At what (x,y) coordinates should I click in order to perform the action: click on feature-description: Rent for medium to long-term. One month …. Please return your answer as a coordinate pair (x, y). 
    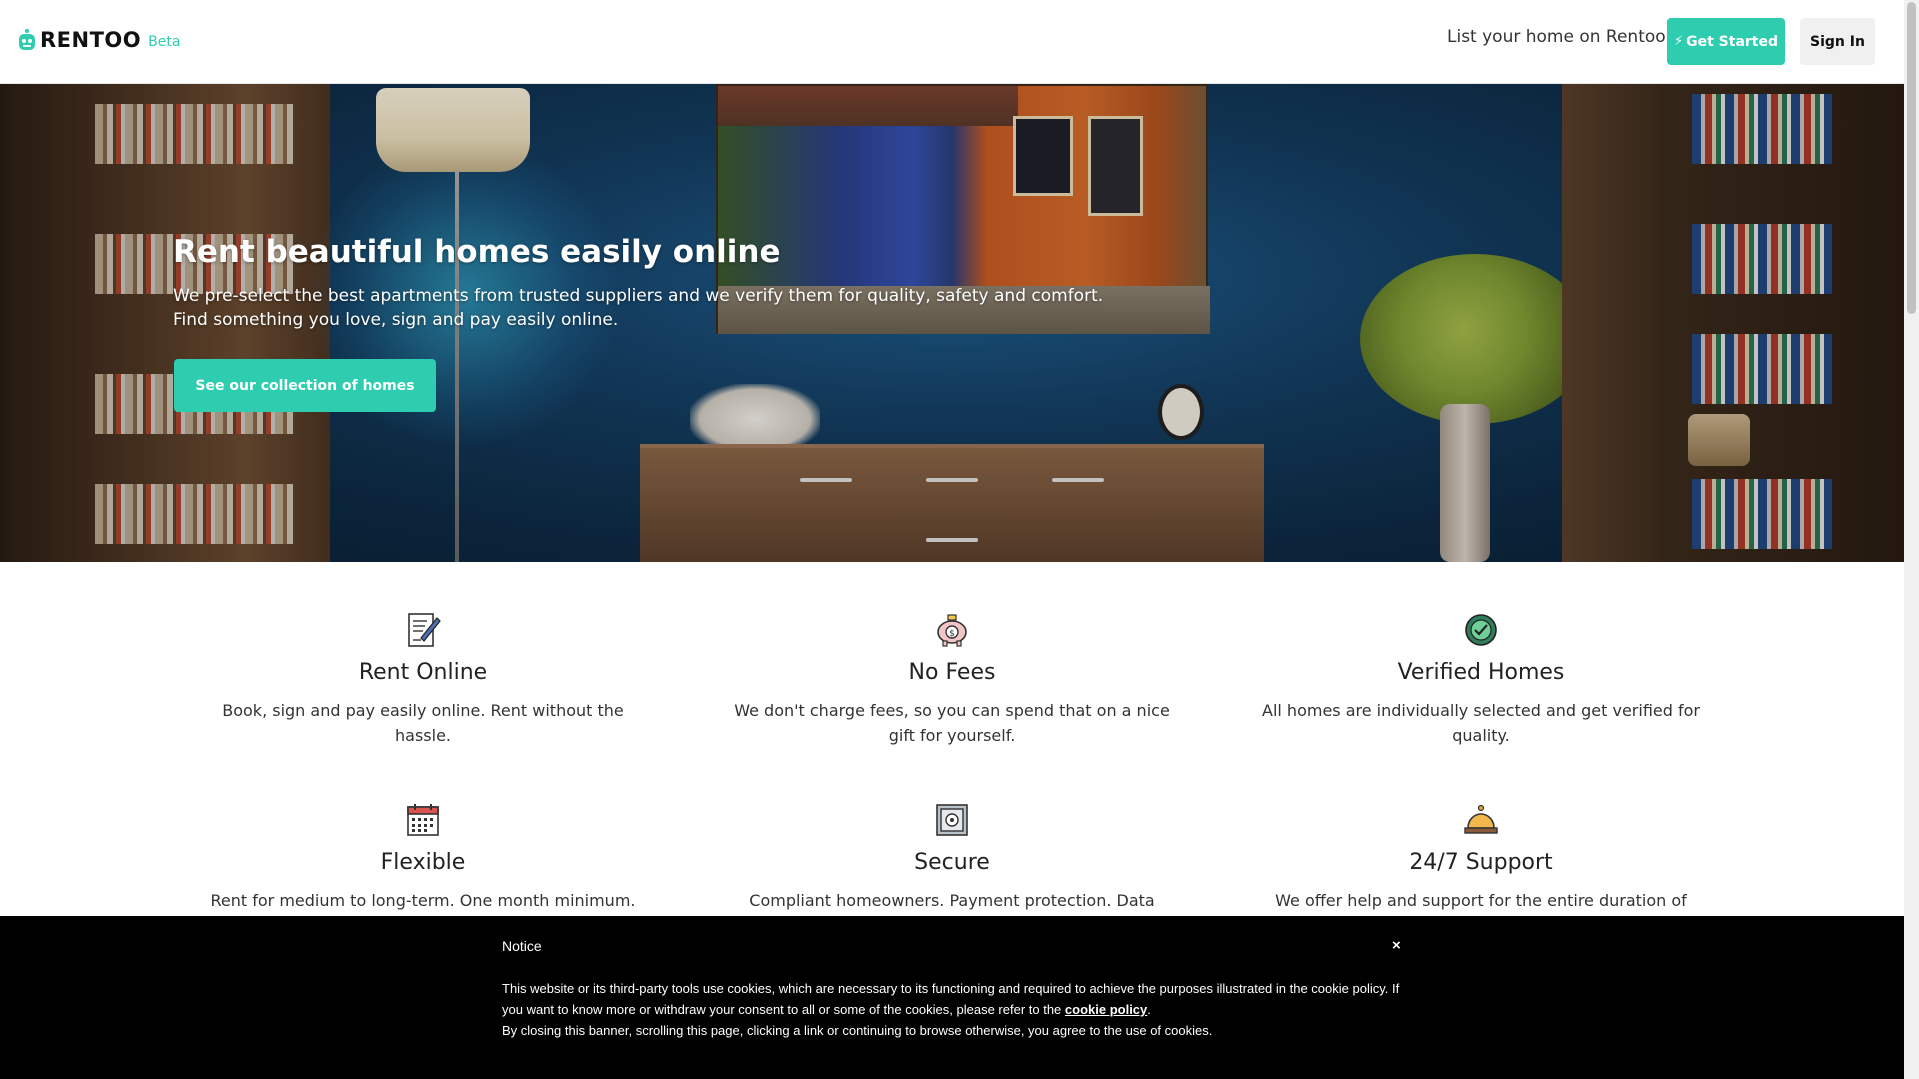
    Looking at the image, I should click on (423, 900).